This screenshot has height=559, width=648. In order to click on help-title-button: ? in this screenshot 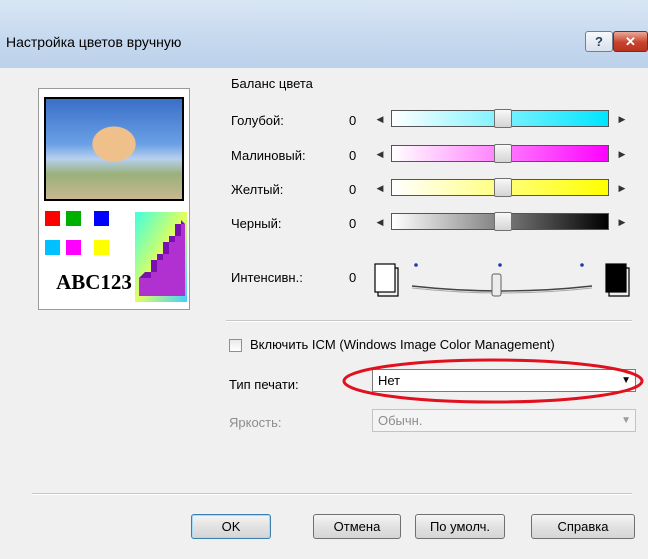, I will do `click(599, 41)`.